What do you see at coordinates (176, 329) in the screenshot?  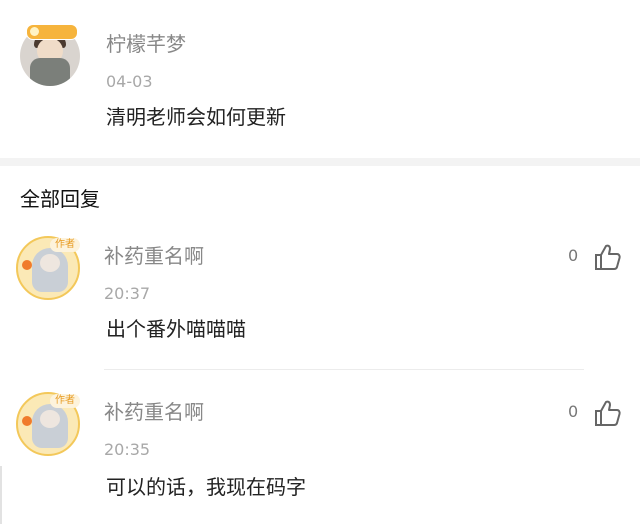 I see `reply-content: 出个番外喵喵喵` at bounding box center [176, 329].